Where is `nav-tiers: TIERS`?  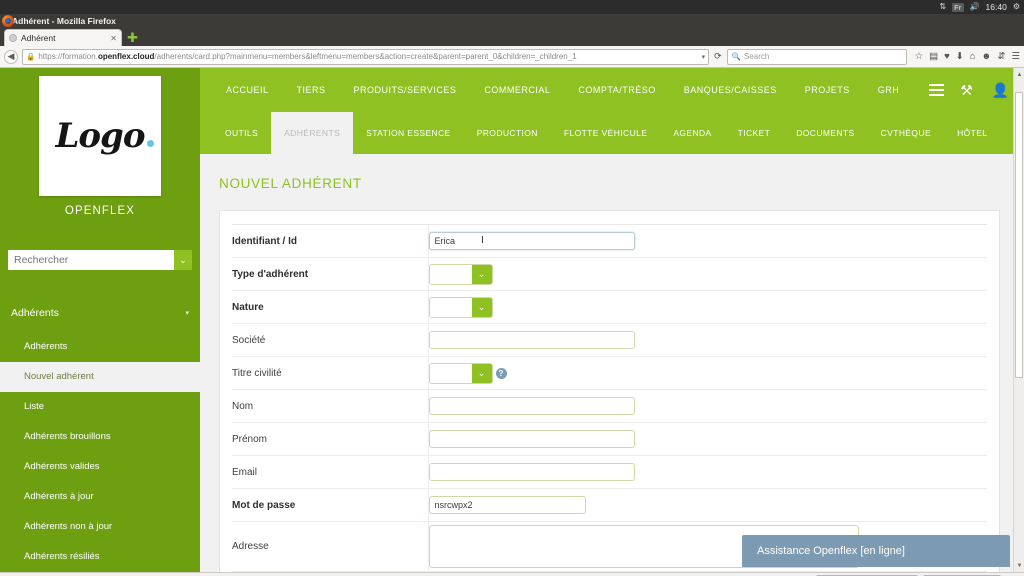 nav-tiers: TIERS is located at coordinates (311, 90).